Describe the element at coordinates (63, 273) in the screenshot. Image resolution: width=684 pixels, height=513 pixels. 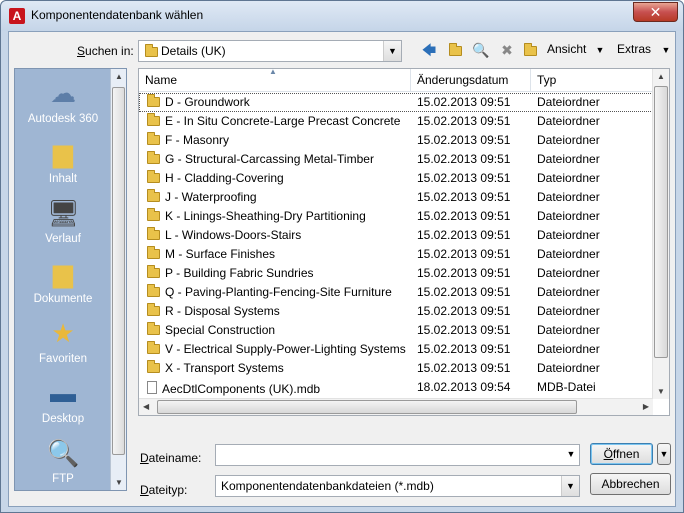
I see `documents-icon: ▆` at that location.